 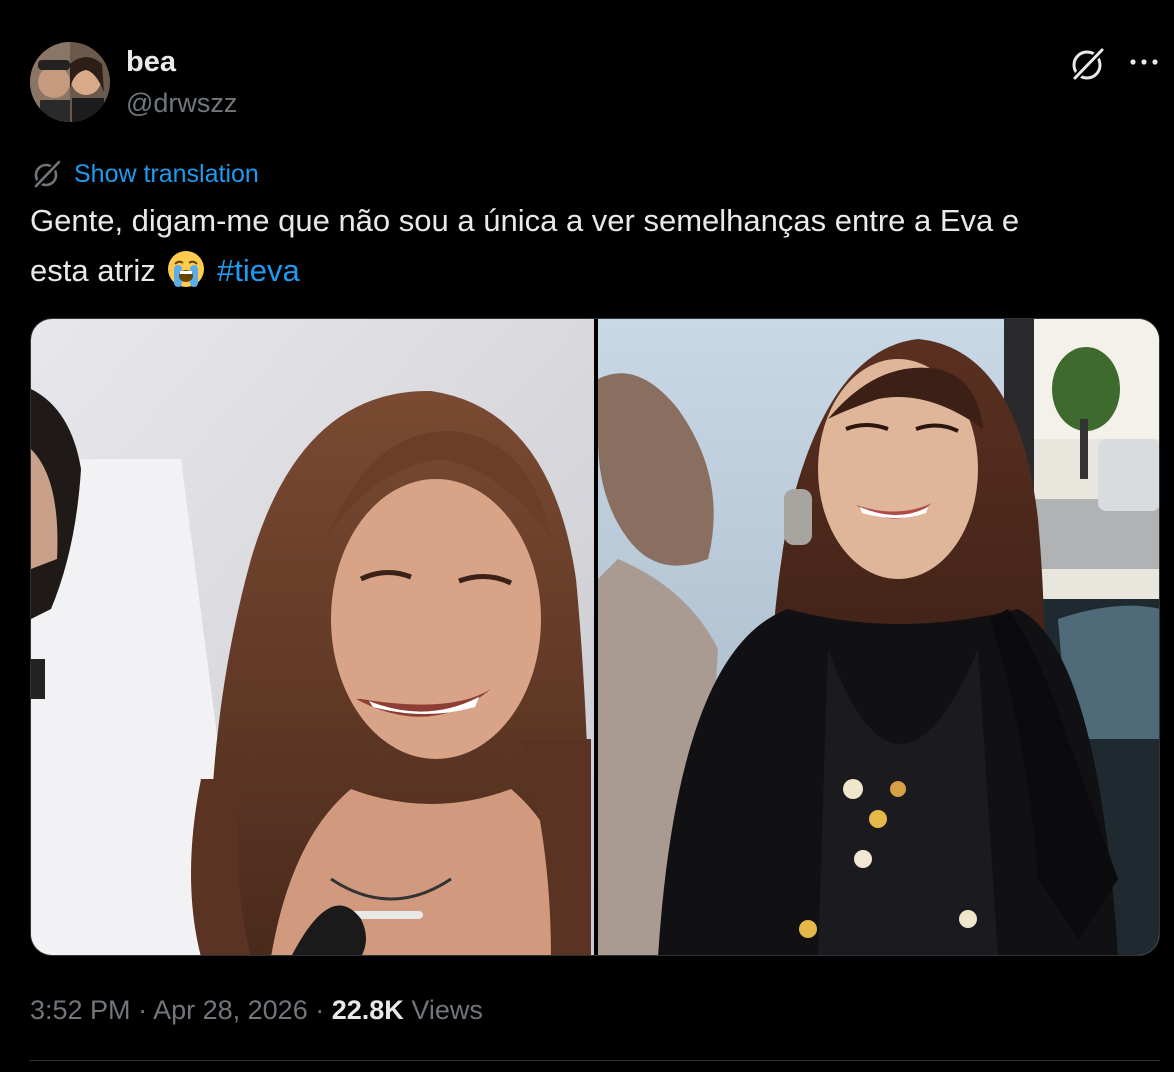 I want to click on grok-icon, so click(x=1088, y=64).